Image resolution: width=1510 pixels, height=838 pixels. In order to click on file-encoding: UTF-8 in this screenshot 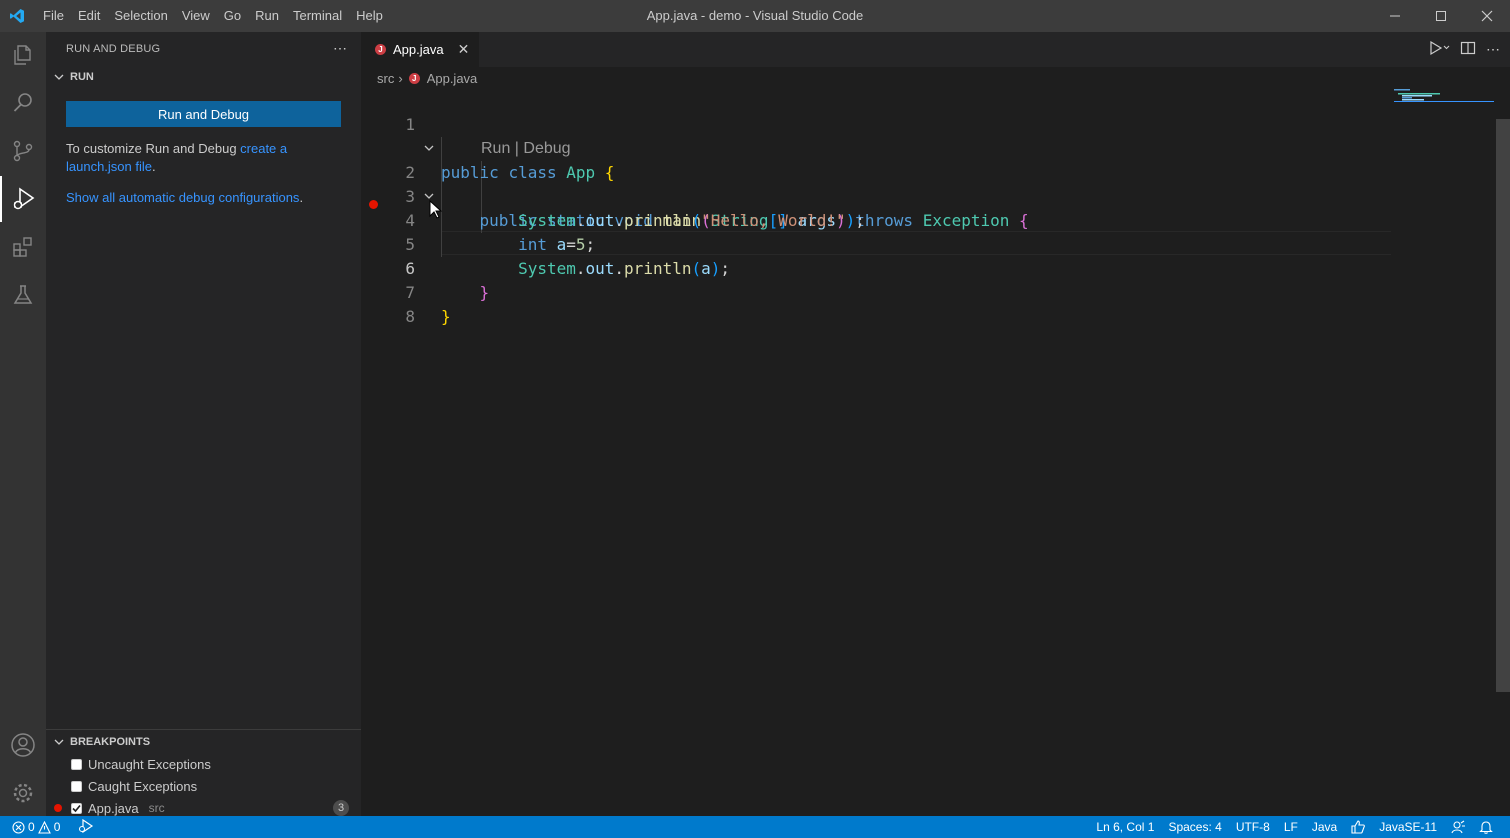, I will do `click(1253, 827)`.